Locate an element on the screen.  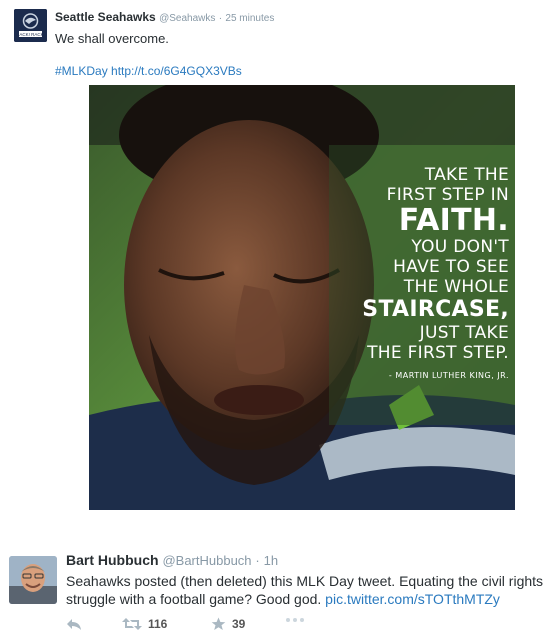
quote-line-3: FAITH. is located at coordinates (453, 220).